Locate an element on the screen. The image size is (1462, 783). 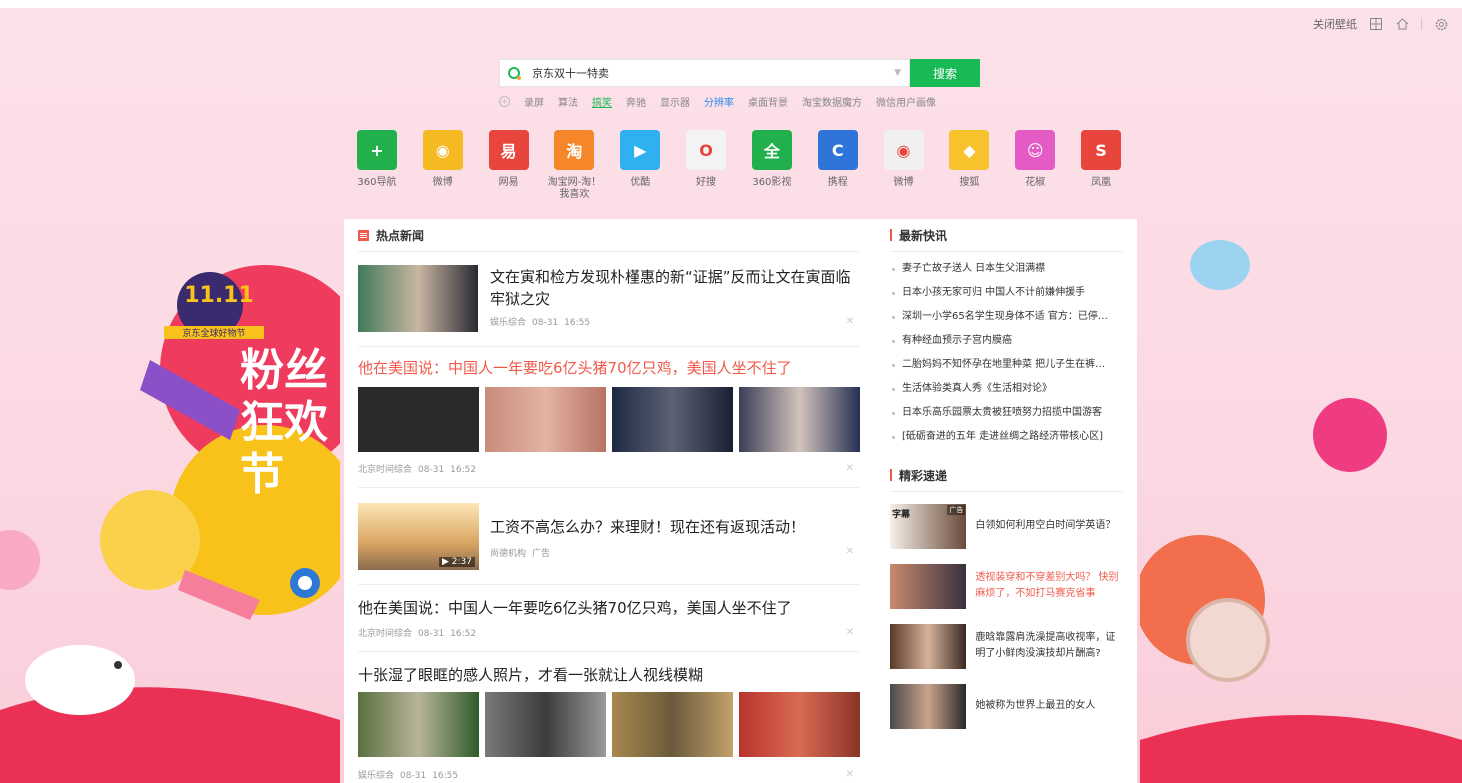
haosou-icon: O is located at coordinates (706, 150).